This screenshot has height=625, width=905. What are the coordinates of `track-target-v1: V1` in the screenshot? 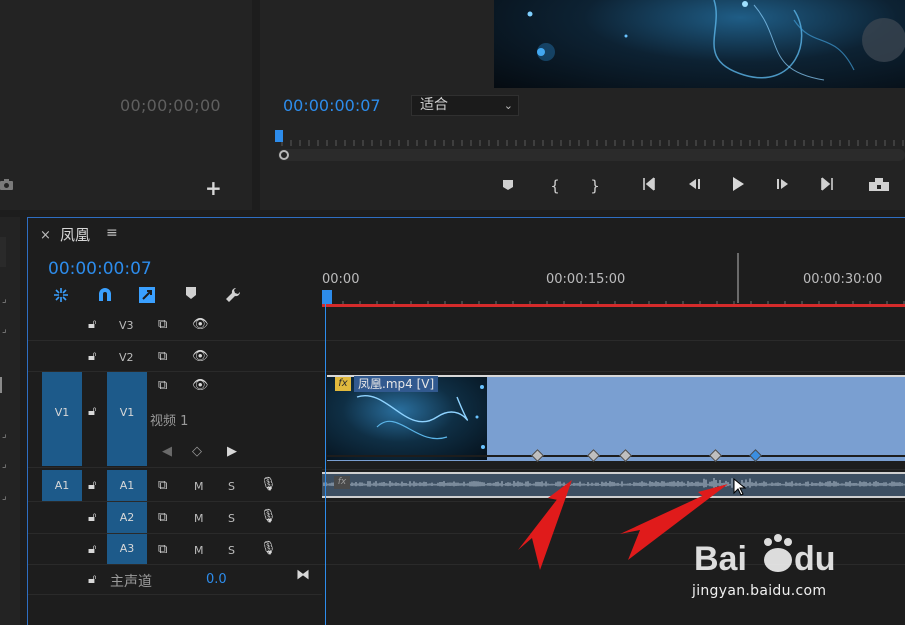 It's located at (127, 419).